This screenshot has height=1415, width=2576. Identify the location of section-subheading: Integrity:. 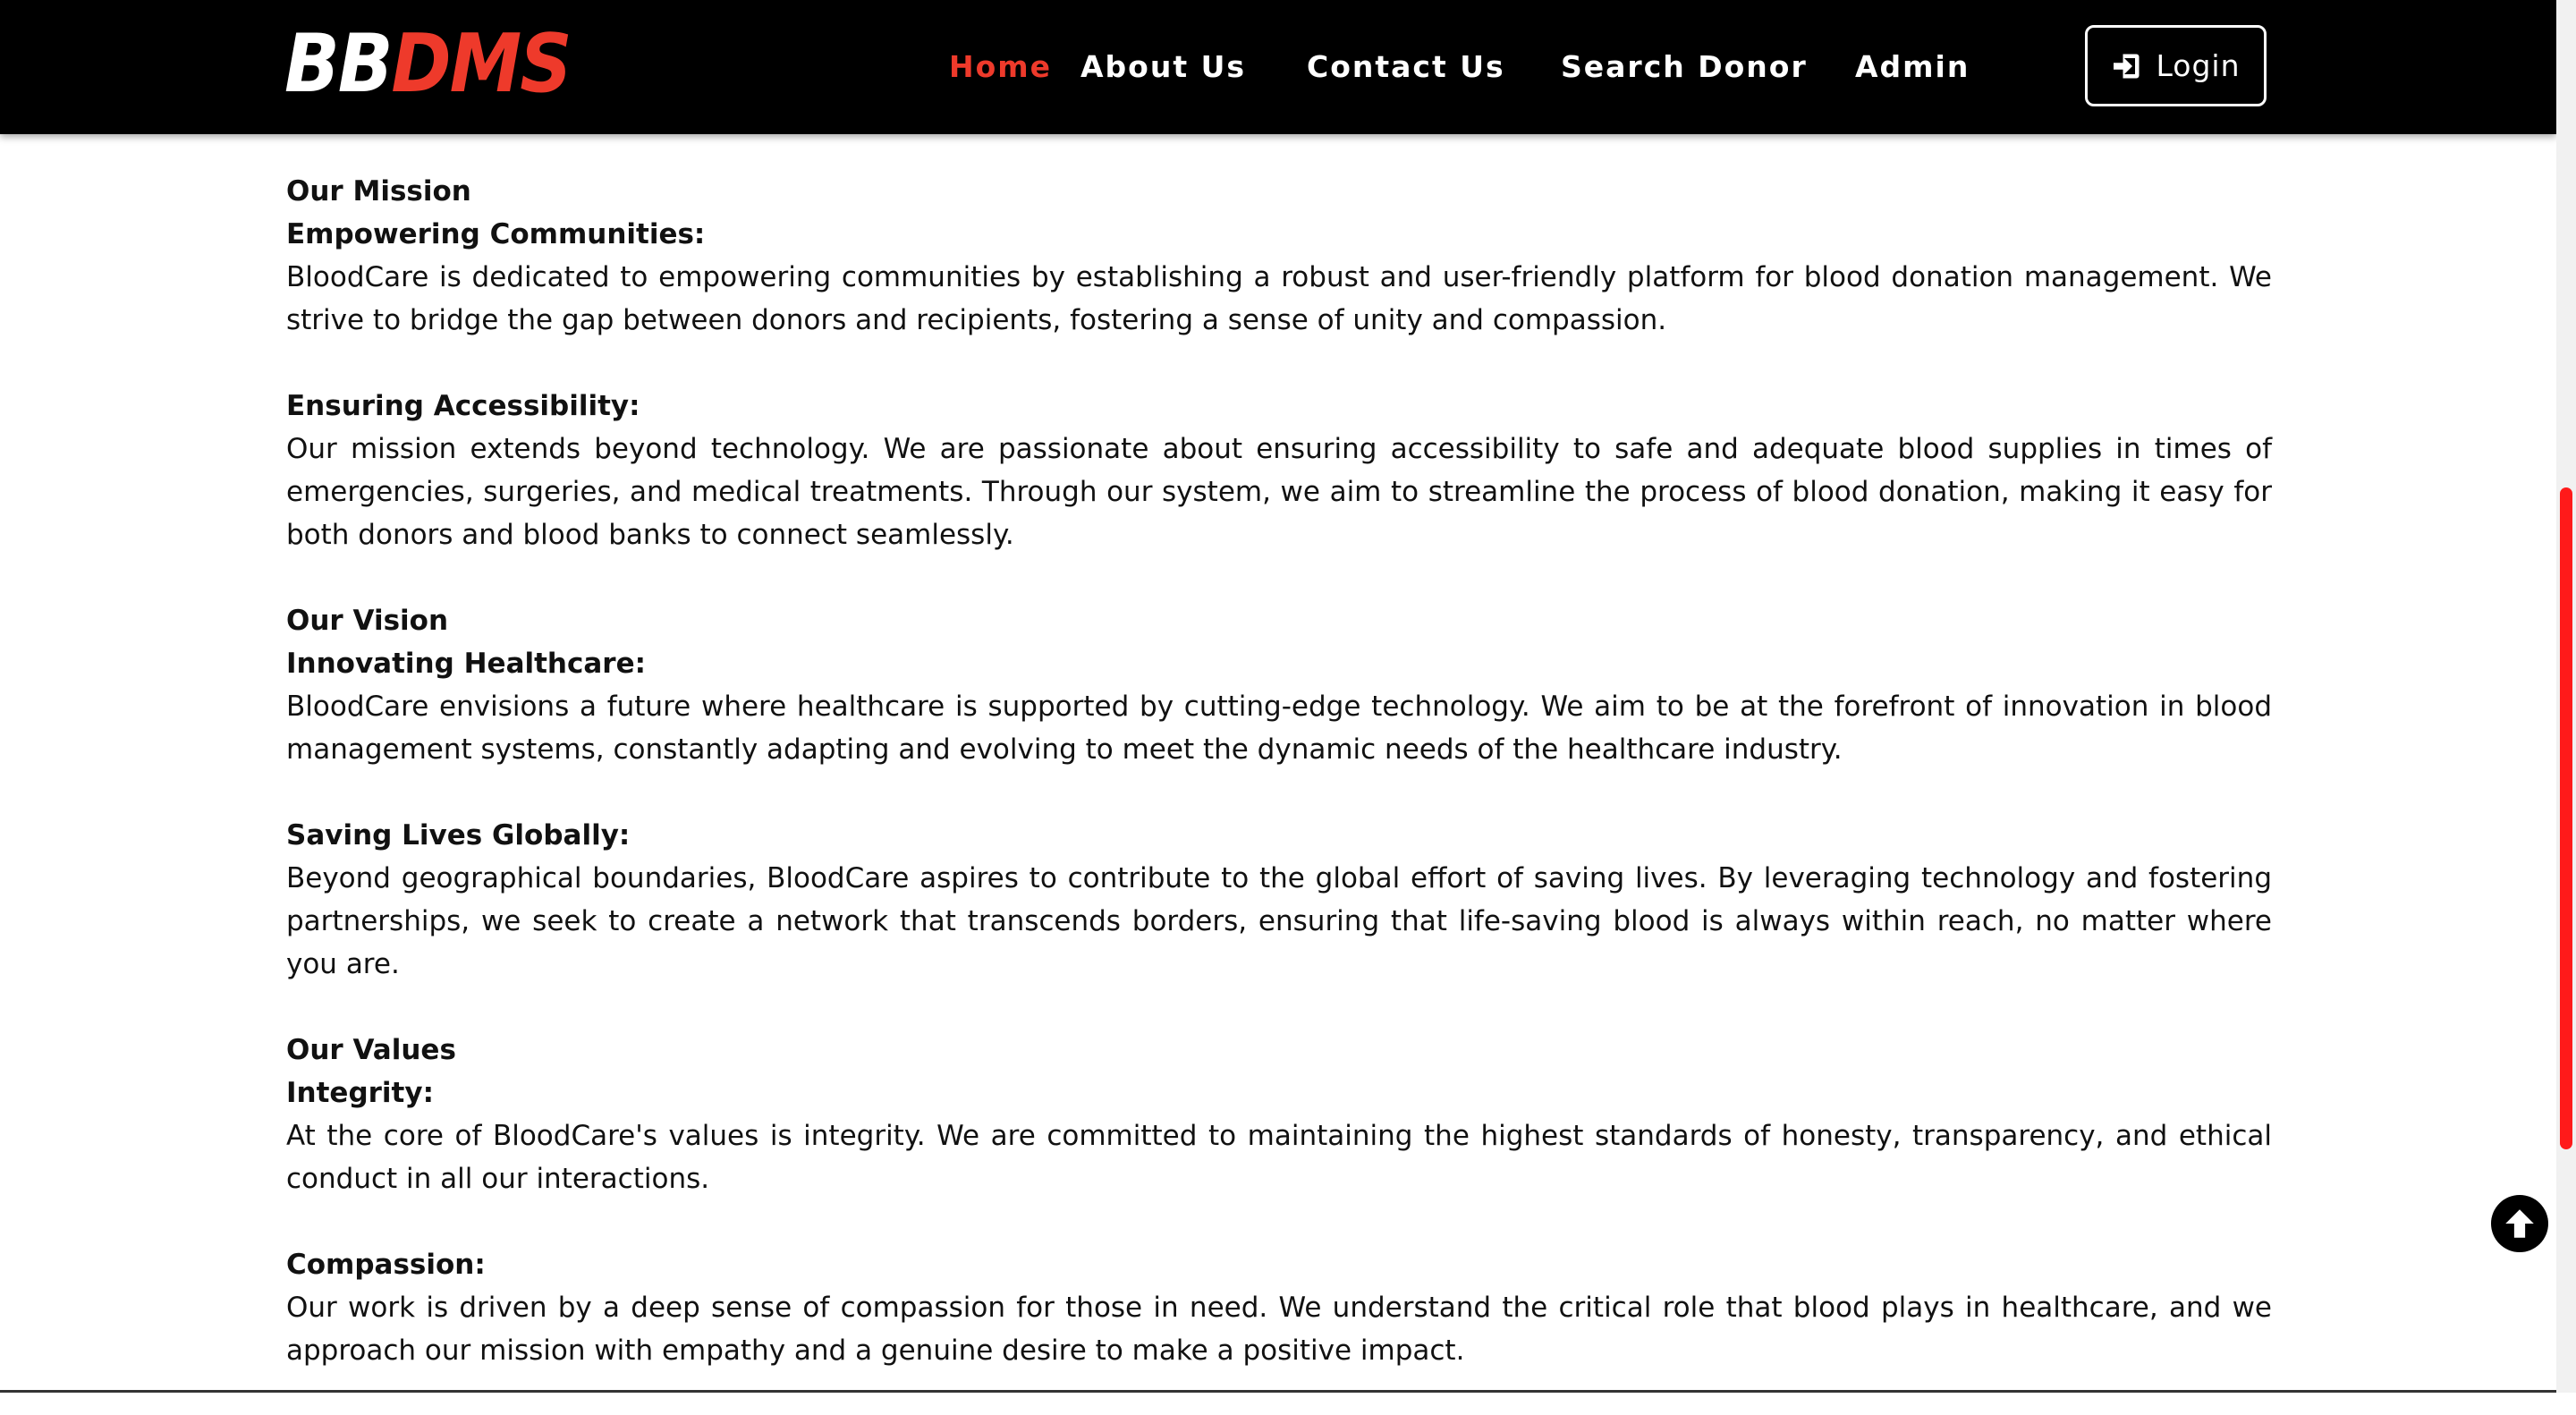
(360, 1093).